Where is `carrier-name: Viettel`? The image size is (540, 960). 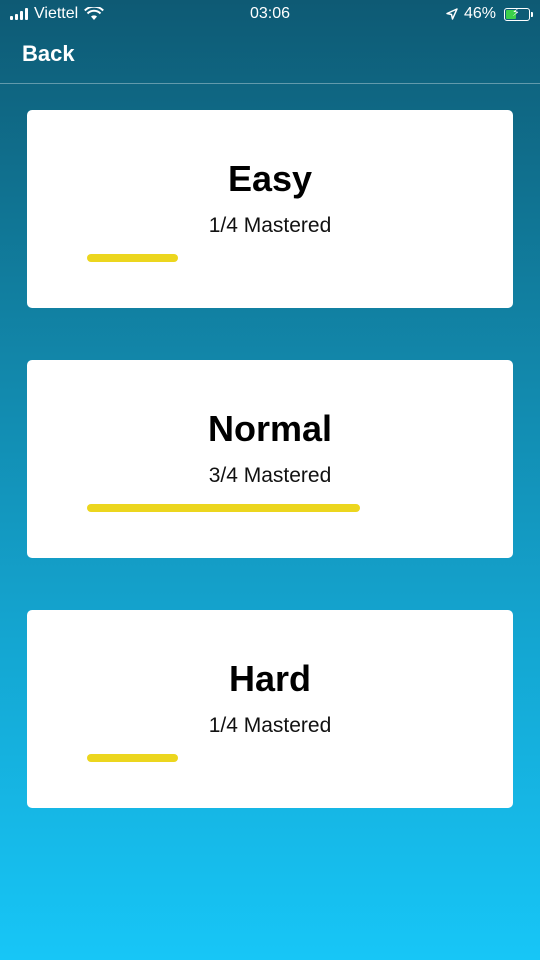
carrier-name: Viettel is located at coordinates (56, 13).